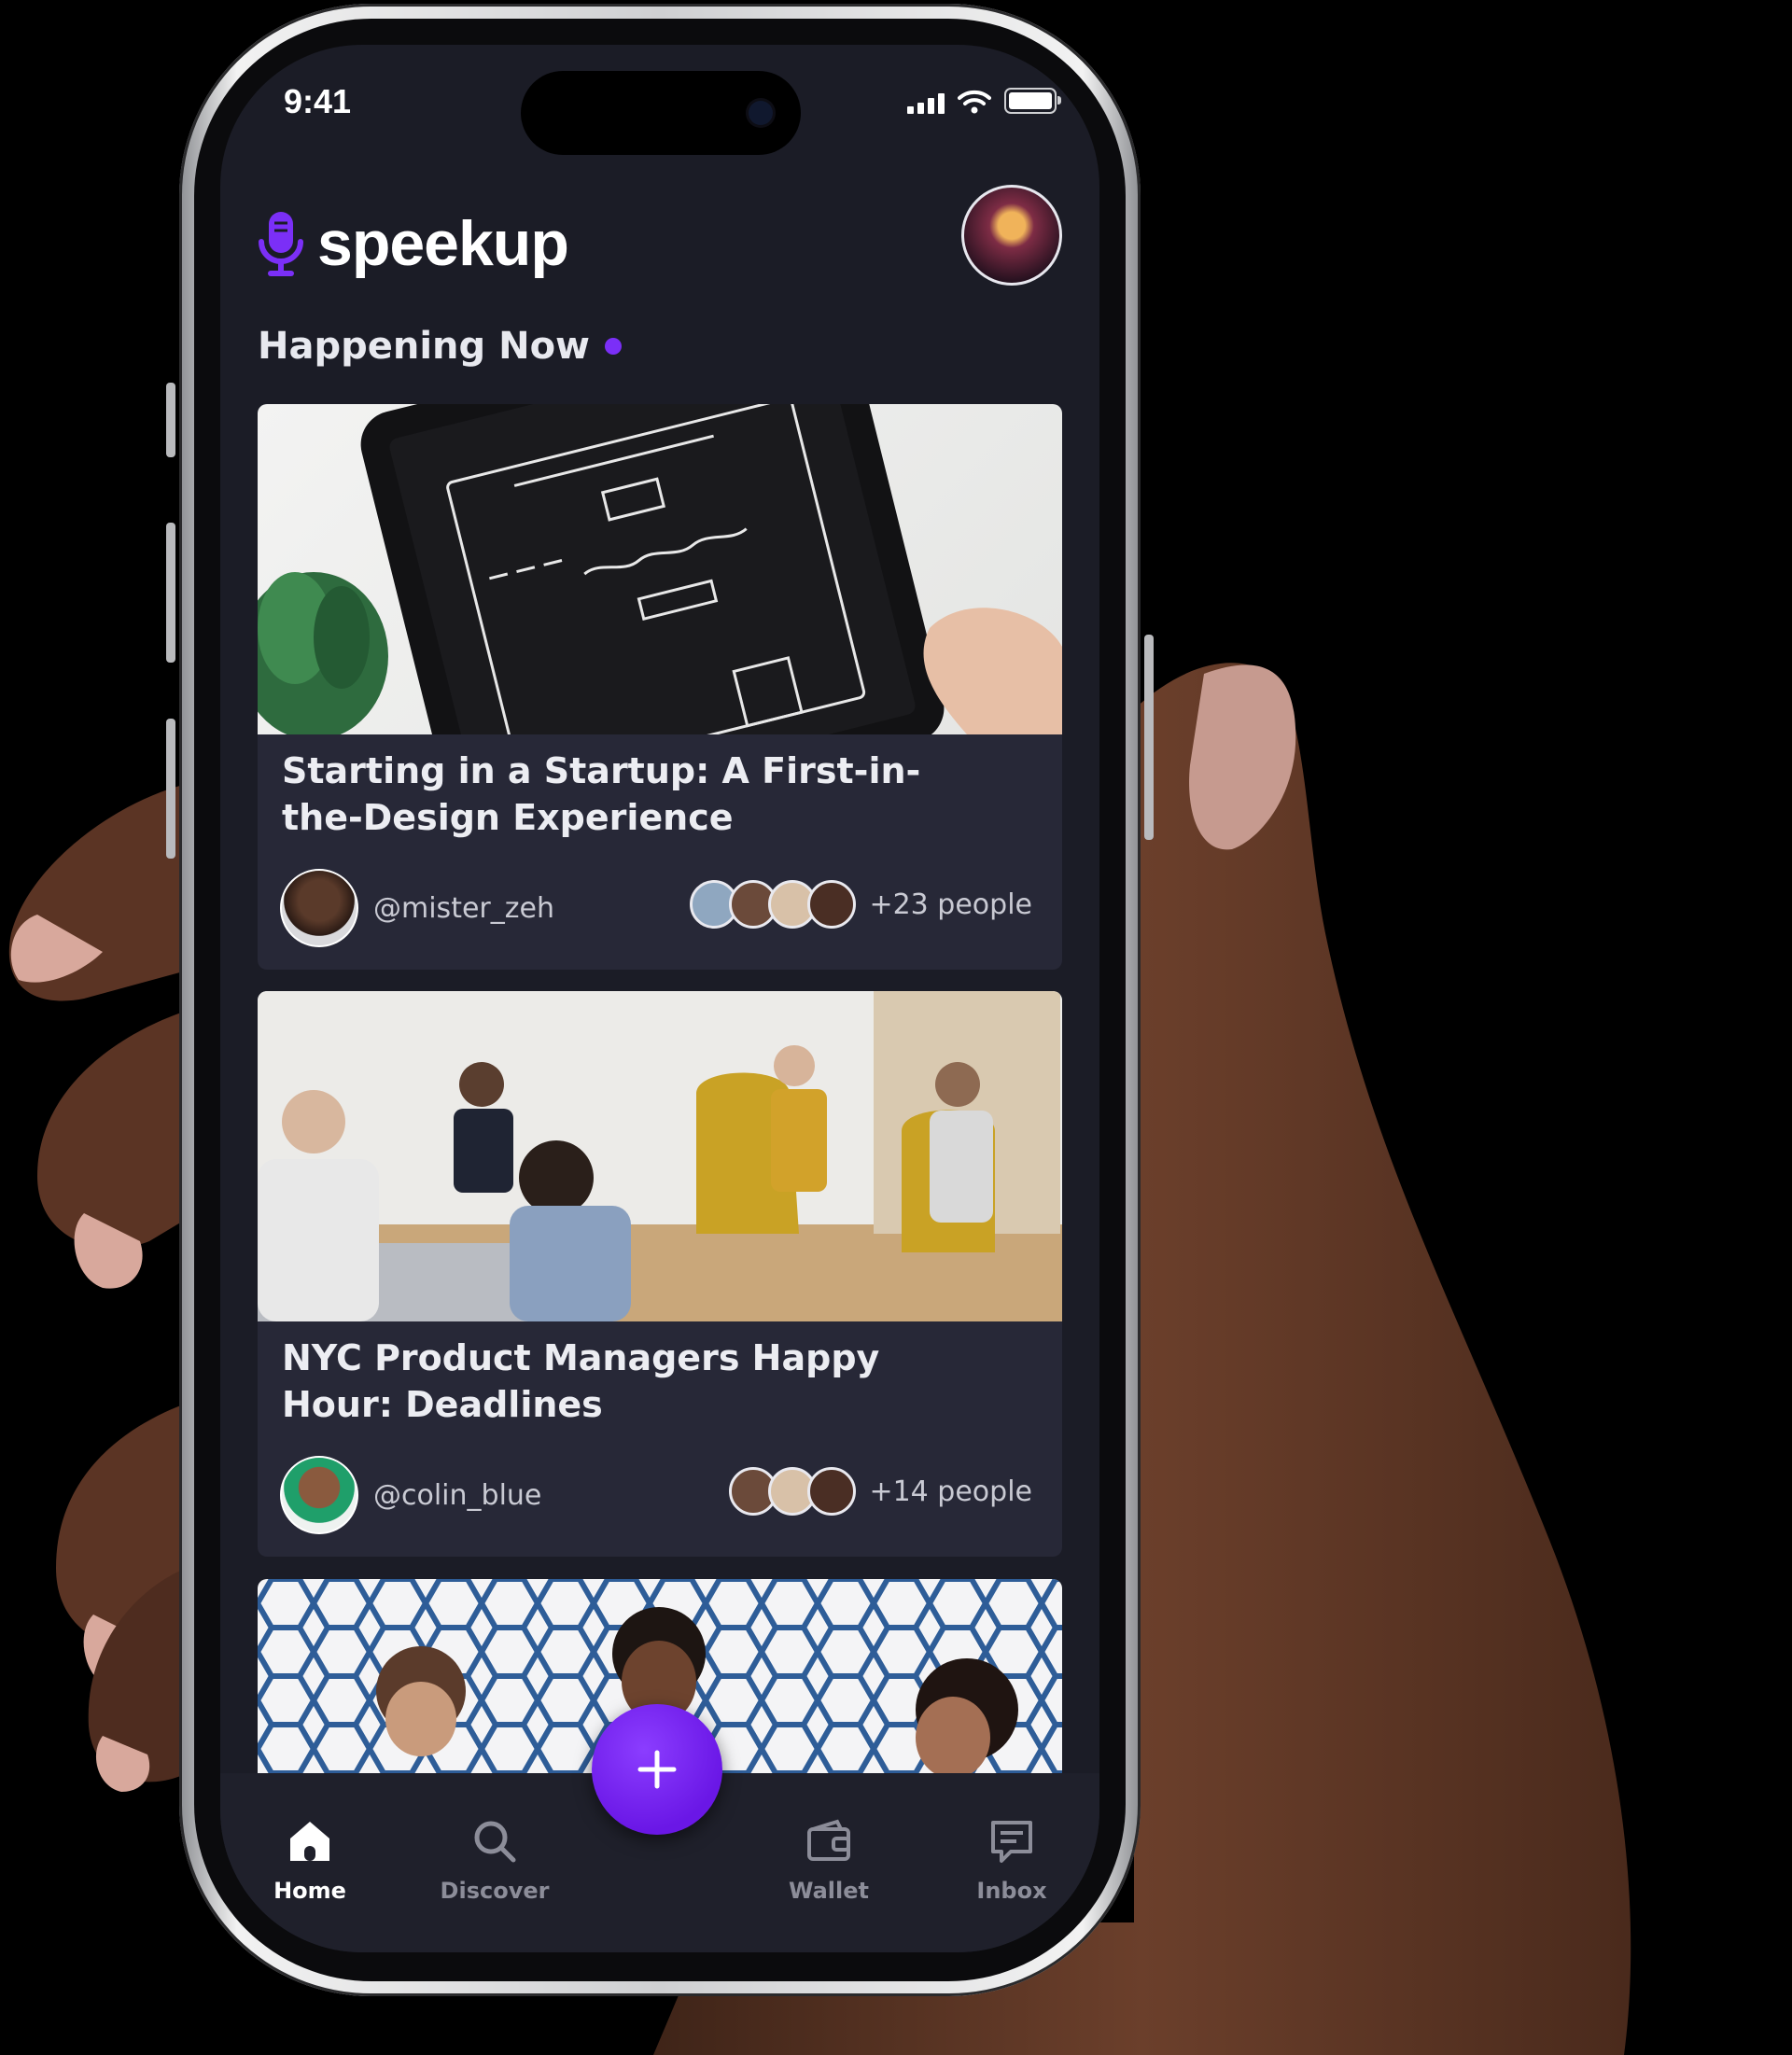 This screenshot has width=1792, height=2055. What do you see at coordinates (950, 1491) in the screenshot?
I see `attendee-count: +14 people` at bounding box center [950, 1491].